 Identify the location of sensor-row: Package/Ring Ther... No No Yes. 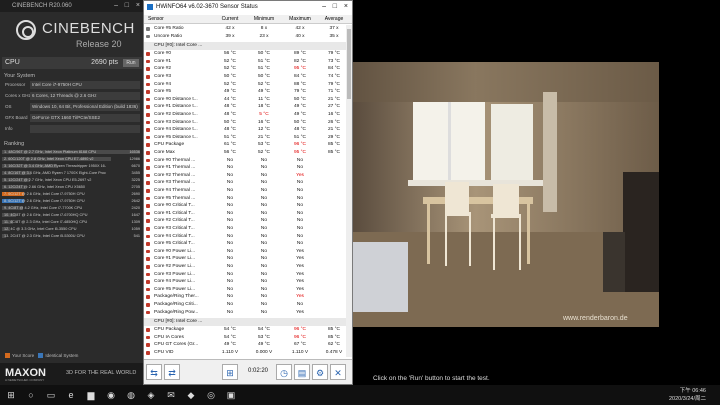
(245, 297).